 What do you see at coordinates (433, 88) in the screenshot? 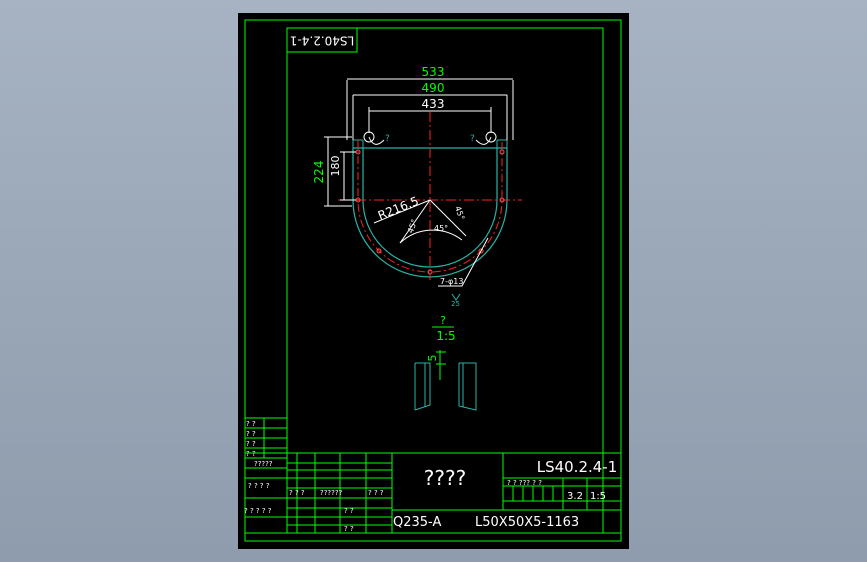
I see `dim-490-label: 490` at bounding box center [433, 88].